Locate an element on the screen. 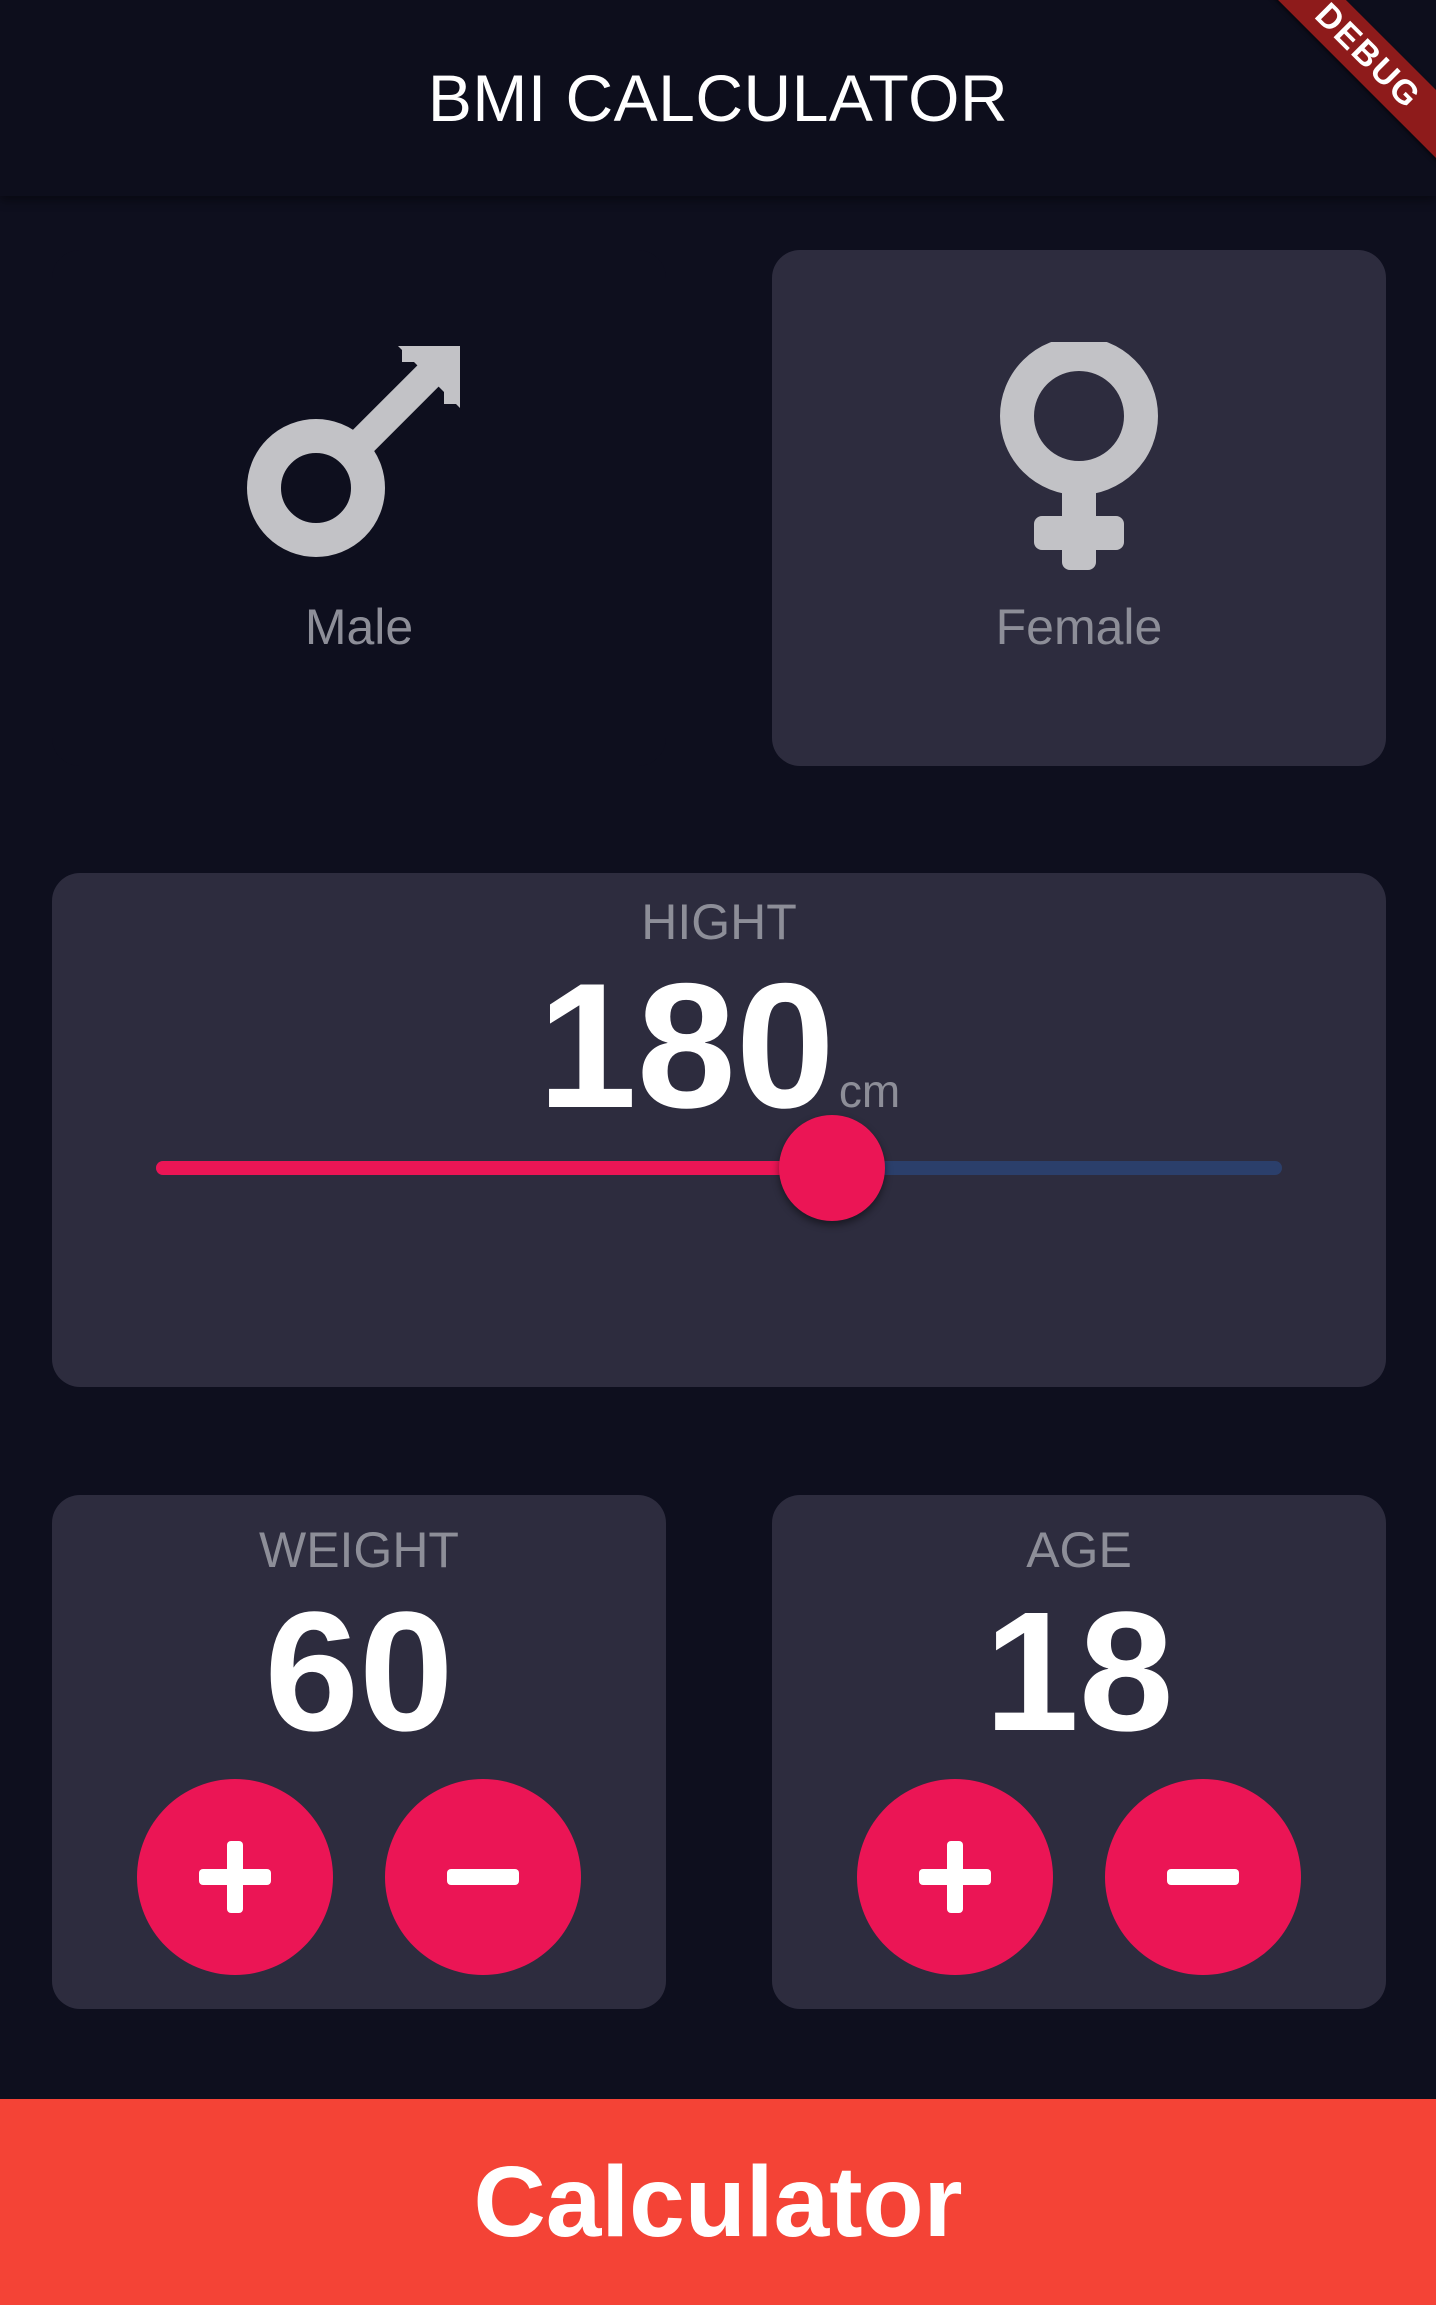  height-label: HIGHT is located at coordinates (719, 922).